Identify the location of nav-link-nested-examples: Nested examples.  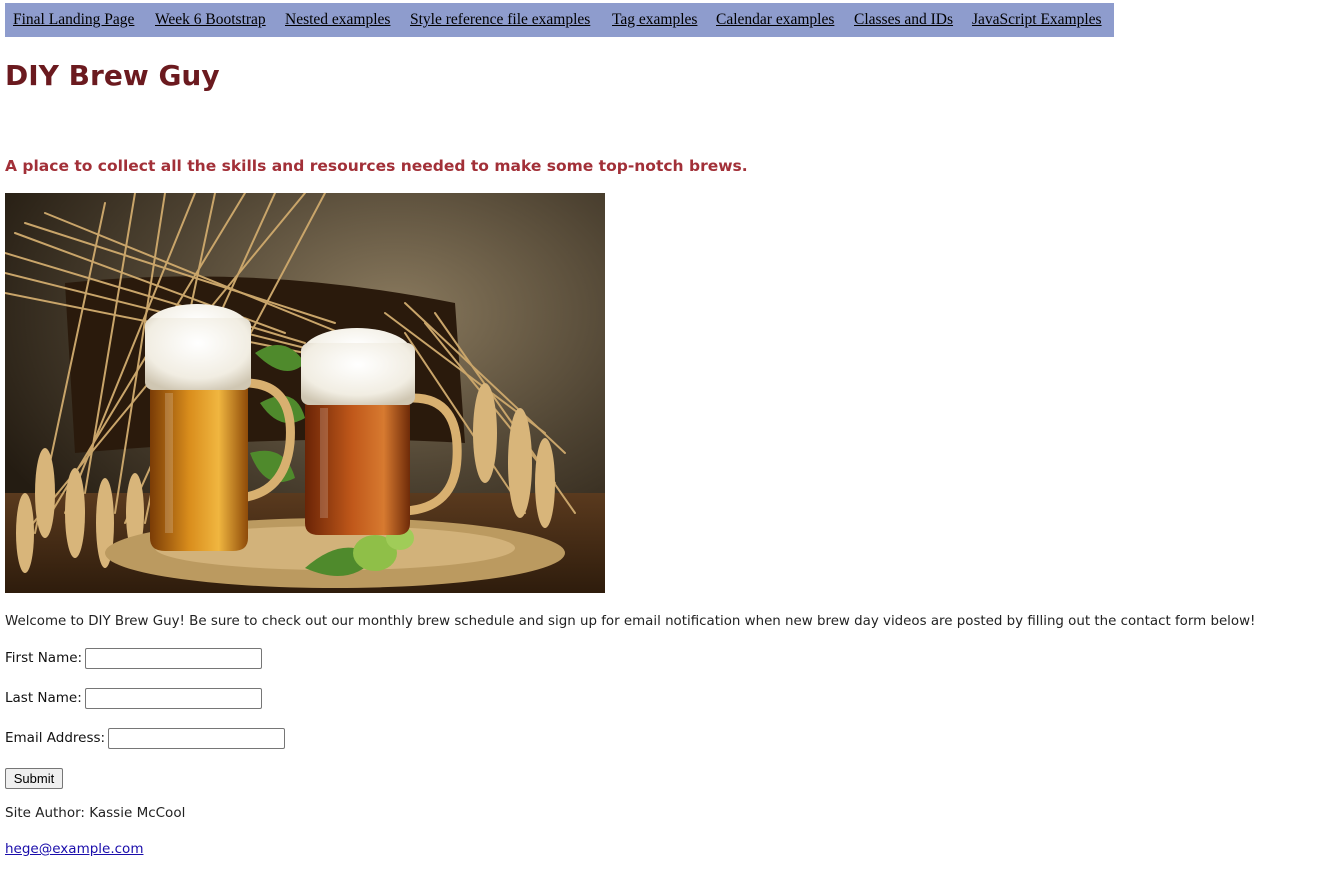
(337, 20).